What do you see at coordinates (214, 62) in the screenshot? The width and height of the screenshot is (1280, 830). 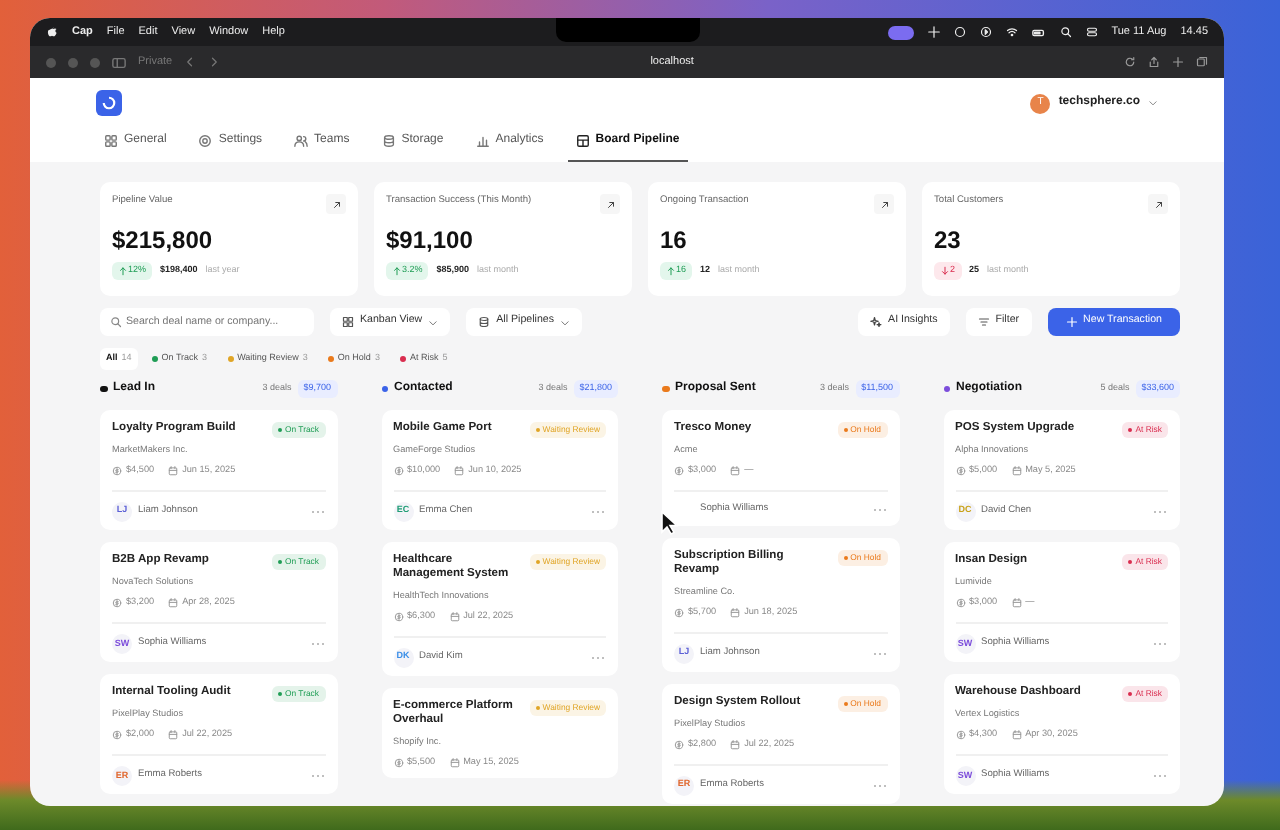 I see `forward-icon` at bounding box center [214, 62].